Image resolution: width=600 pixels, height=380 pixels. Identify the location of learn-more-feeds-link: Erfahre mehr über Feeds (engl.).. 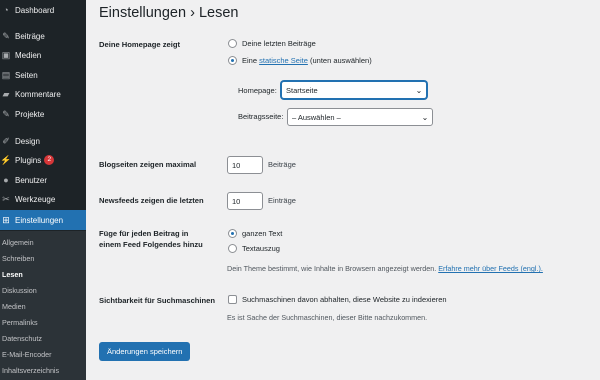
(490, 268).